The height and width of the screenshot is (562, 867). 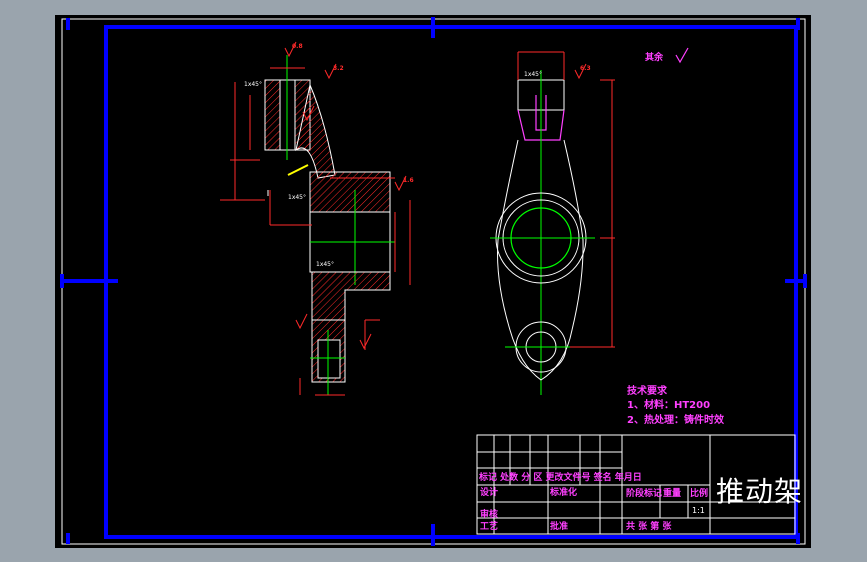 What do you see at coordinates (585, 68) in the screenshot?
I see `dim-roughness-d: 6.3` at bounding box center [585, 68].